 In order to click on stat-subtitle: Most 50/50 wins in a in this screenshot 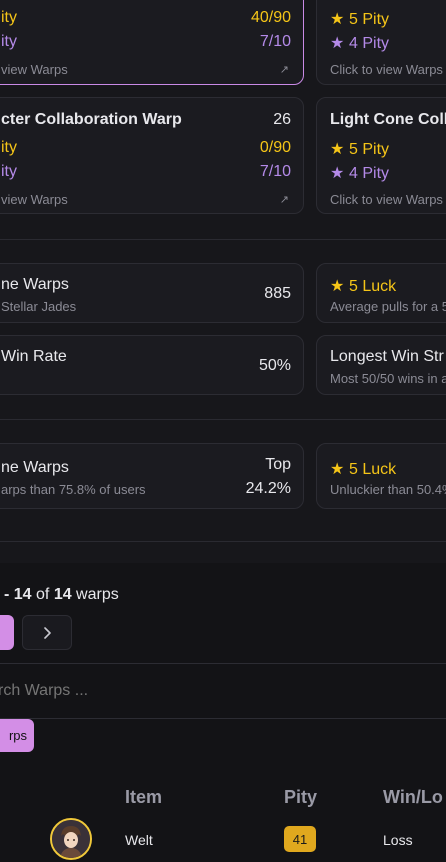, I will do `click(388, 378)`.